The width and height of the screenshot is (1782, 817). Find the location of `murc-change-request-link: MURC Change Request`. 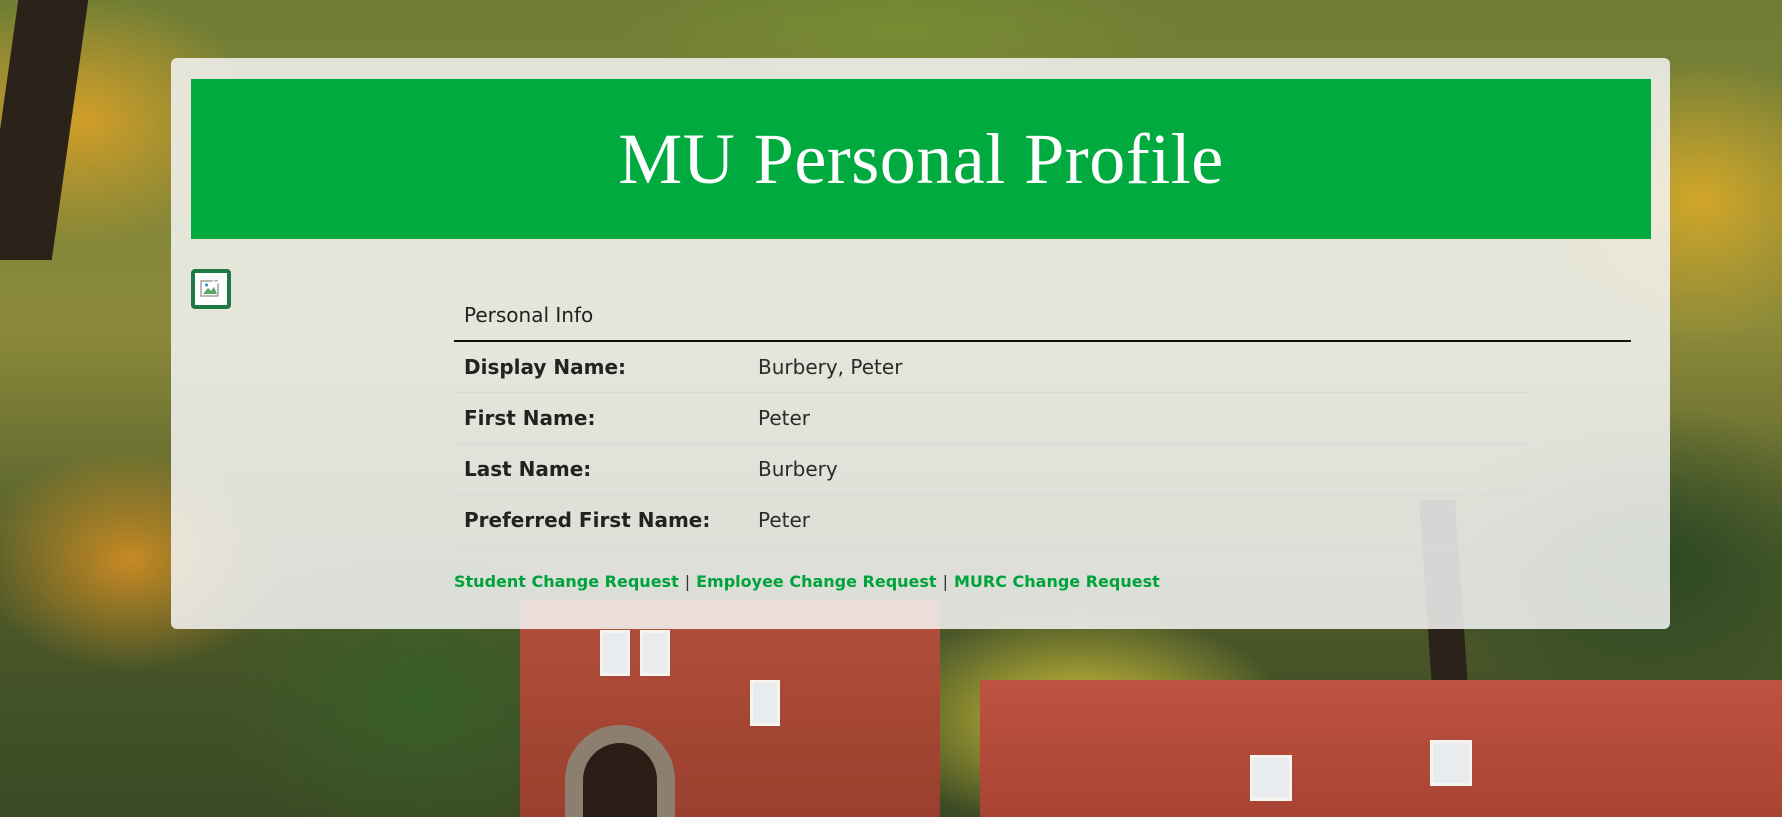

murc-change-request-link: MURC Change Request is located at coordinates (1057, 581).